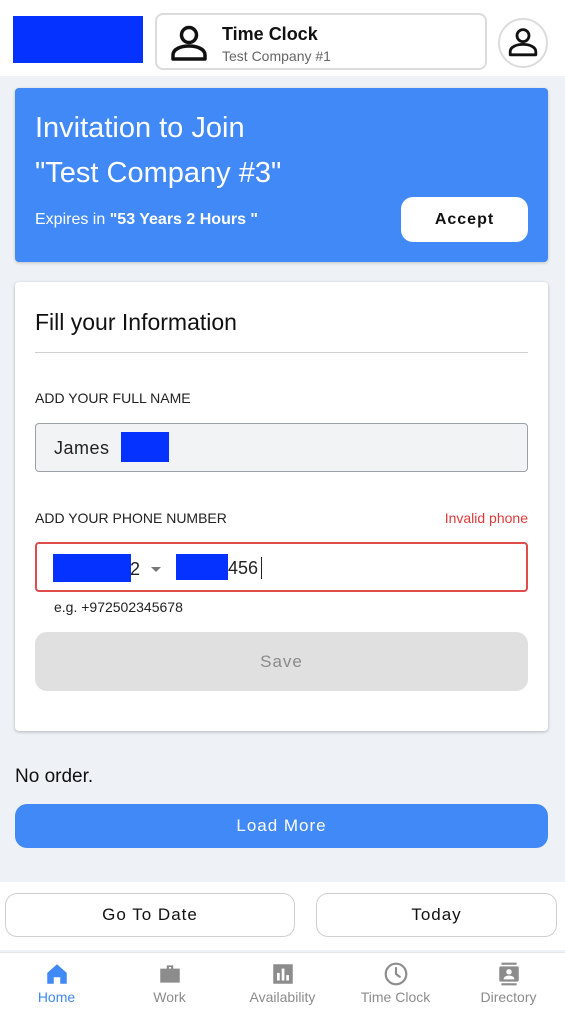 The image size is (565, 1017). I want to click on today-button: Today, so click(436, 915).